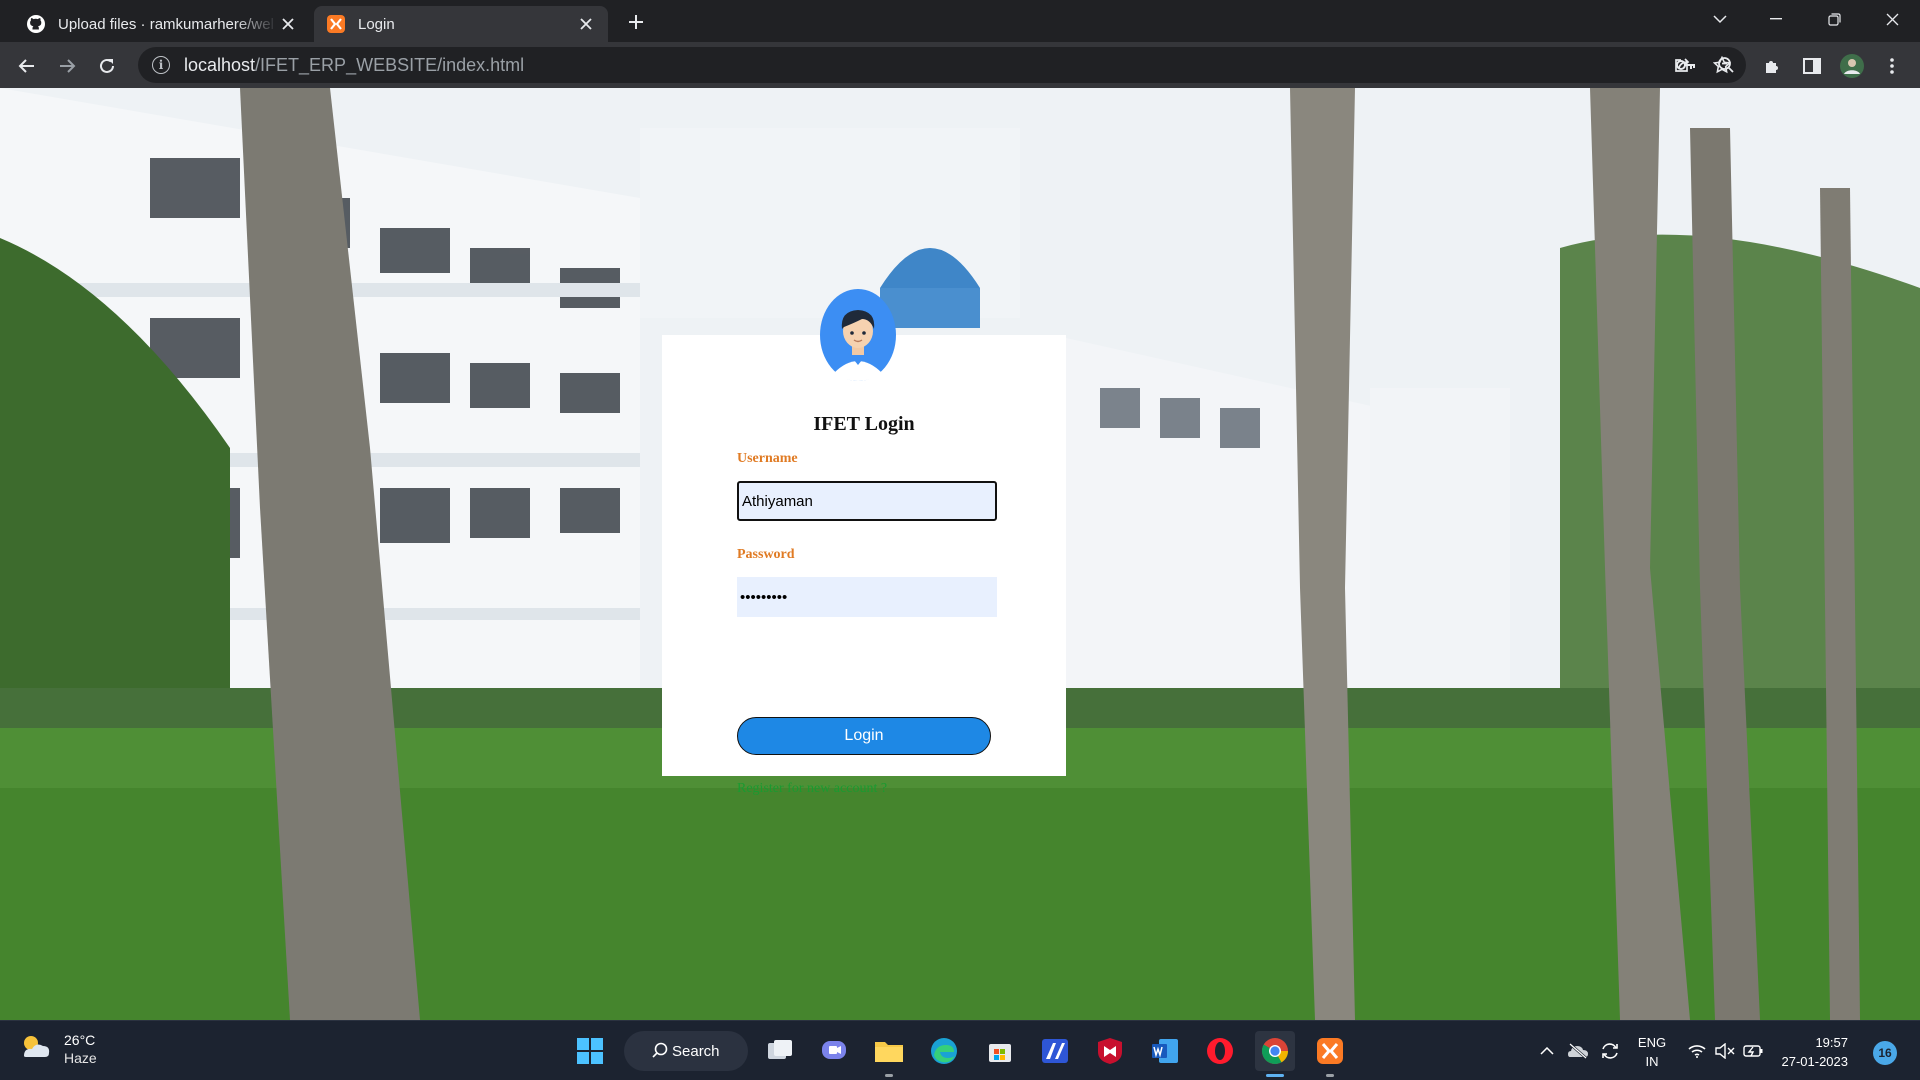  I want to click on language-line2: IN, so click(1652, 1061).